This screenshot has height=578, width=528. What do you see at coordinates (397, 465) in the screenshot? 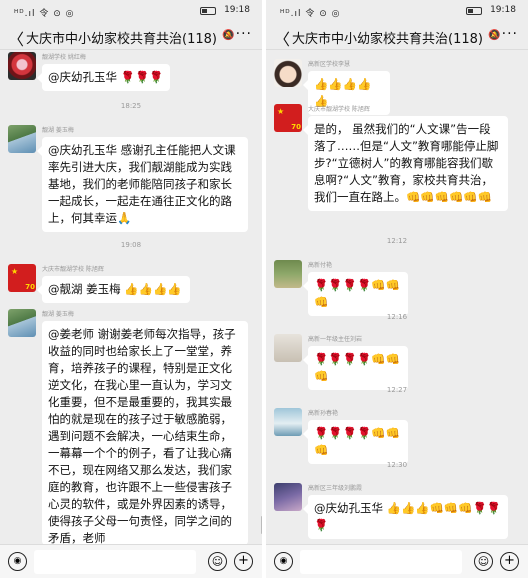
I see `timestamp: 12:30` at bounding box center [397, 465].